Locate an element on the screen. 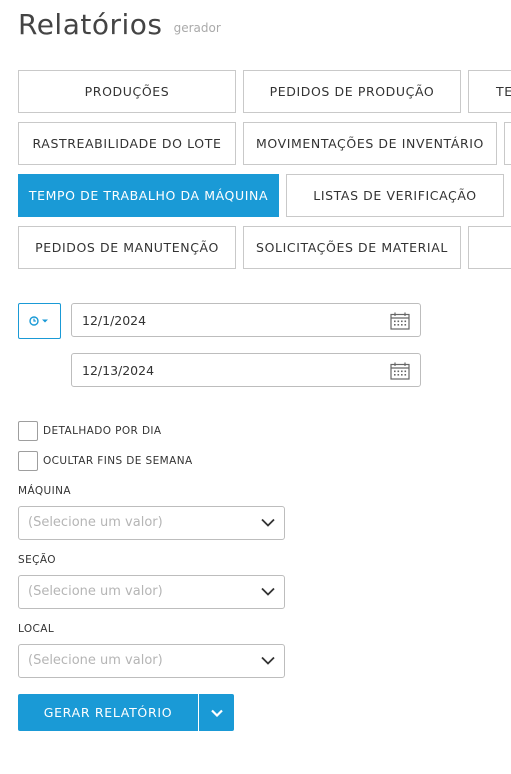  report-type-solicitacoes-de-material: SOLICITAÇÕES DE MATERIAL is located at coordinates (352, 247).